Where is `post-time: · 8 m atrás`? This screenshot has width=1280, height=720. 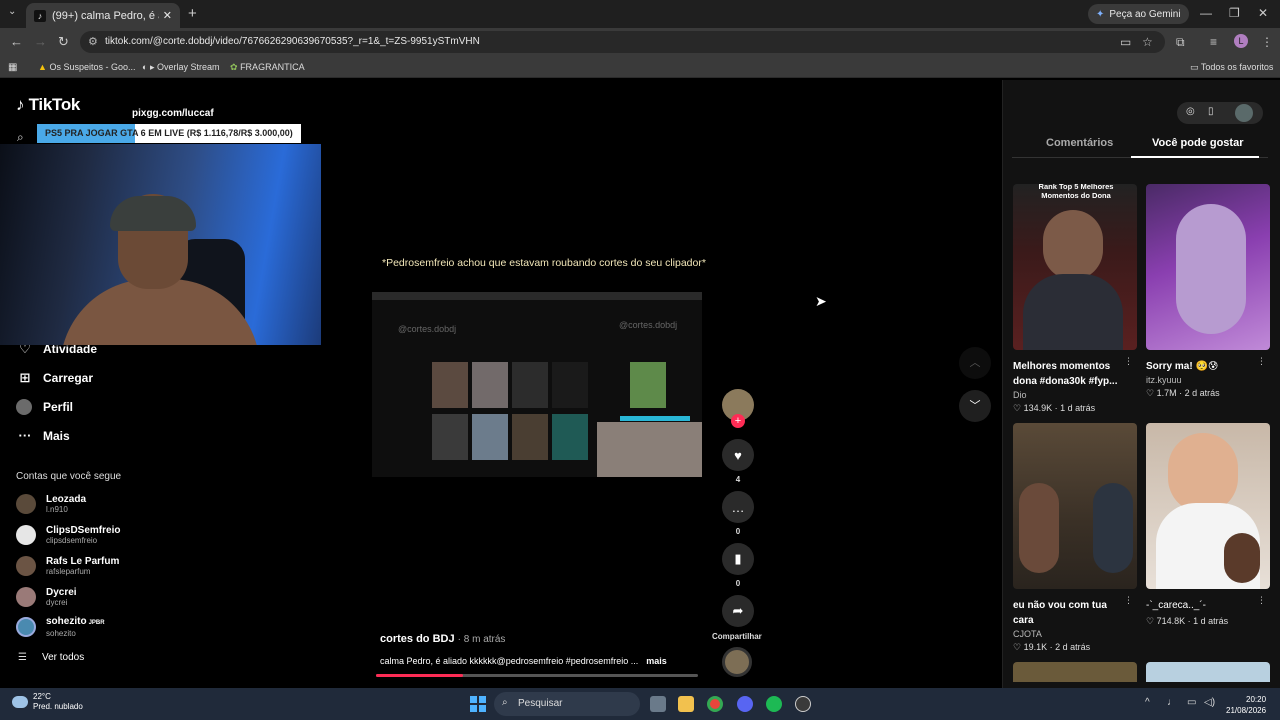
post-time: · 8 m atrás is located at coordinates (481, 639).